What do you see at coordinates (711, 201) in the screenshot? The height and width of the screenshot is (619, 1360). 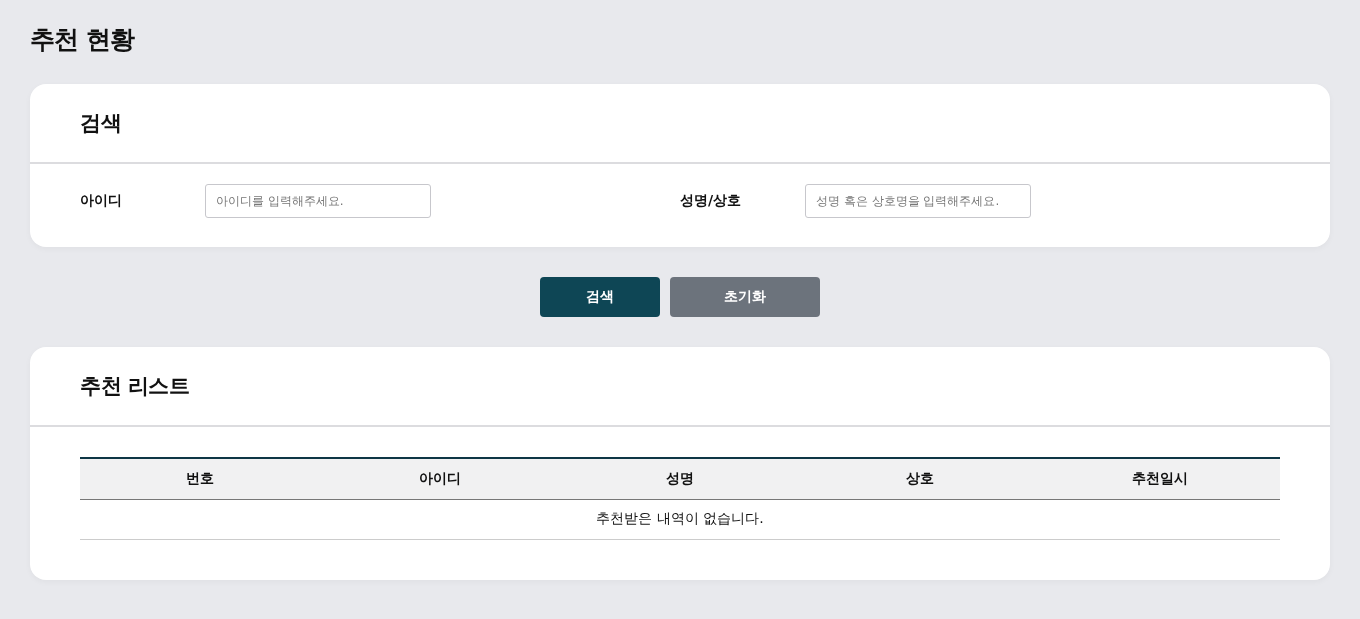 I see `field-label: 성명/상호` at bounding box center [711, 201].